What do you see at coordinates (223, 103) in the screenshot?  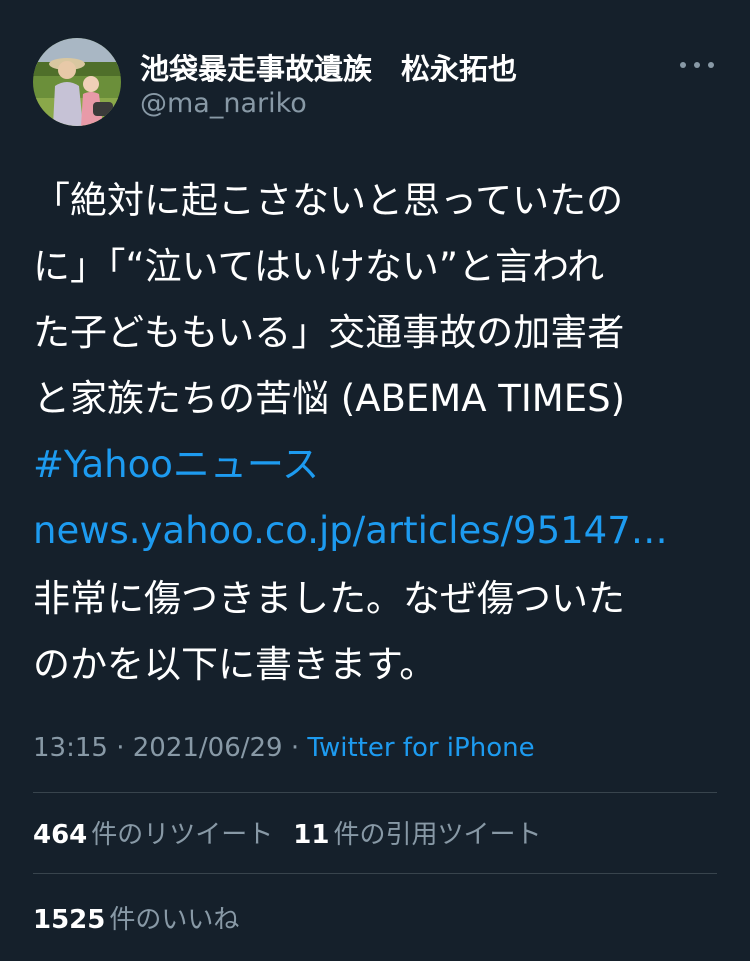 I see `author-handle: @ma_nariko` at bounding box center [223, 103].